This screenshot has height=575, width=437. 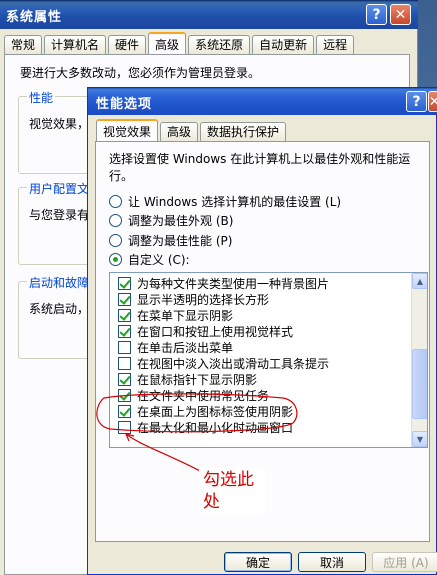 I want to click on scroll-thumb, so click(x=419, y=384).